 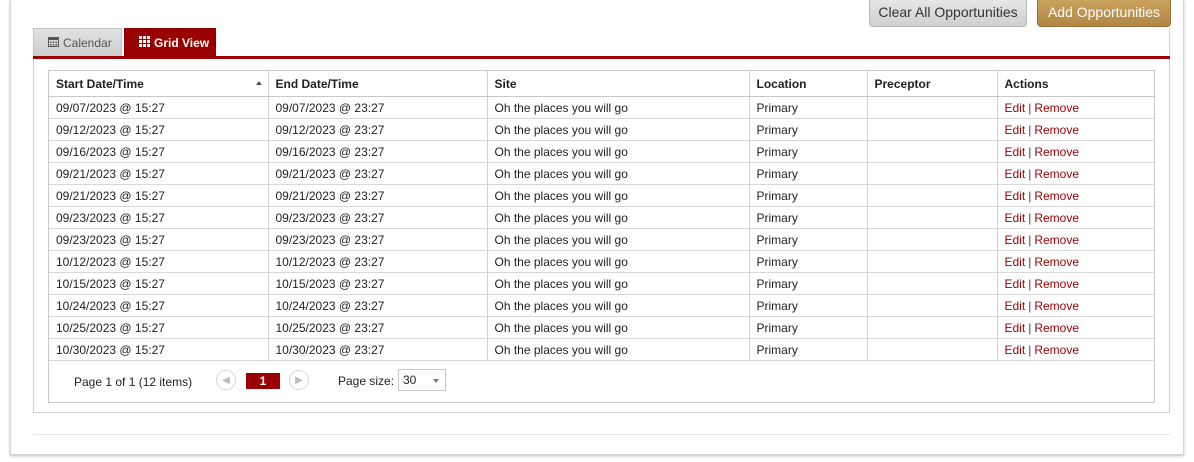 What do you see at coordinates (422, 380) in the screenshot?
I see `page-size-select: 30` at bounding box center [422, 380].